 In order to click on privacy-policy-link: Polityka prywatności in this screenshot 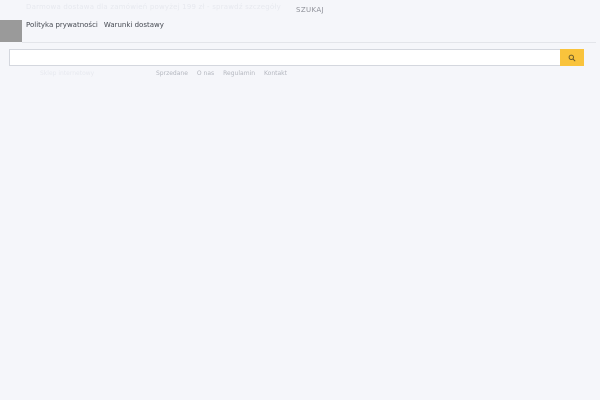, I will do `click(62, 25)`.